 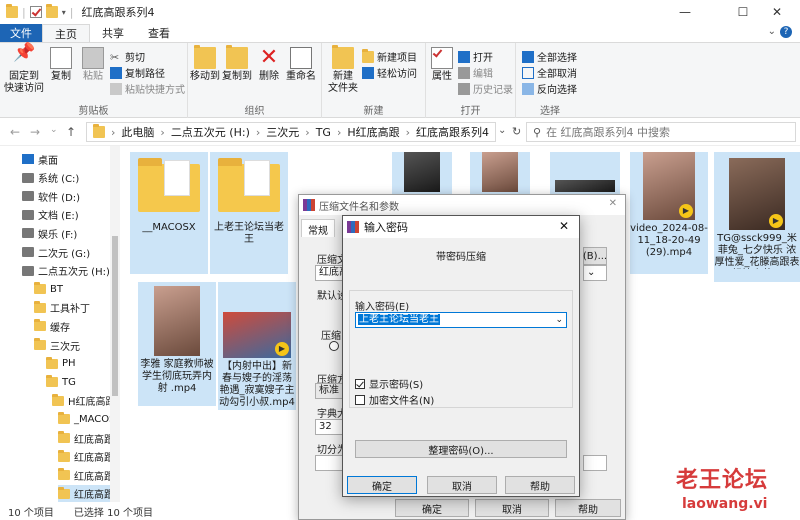 I want to click on nav-item: 桌面, so click(x=66, y=159).